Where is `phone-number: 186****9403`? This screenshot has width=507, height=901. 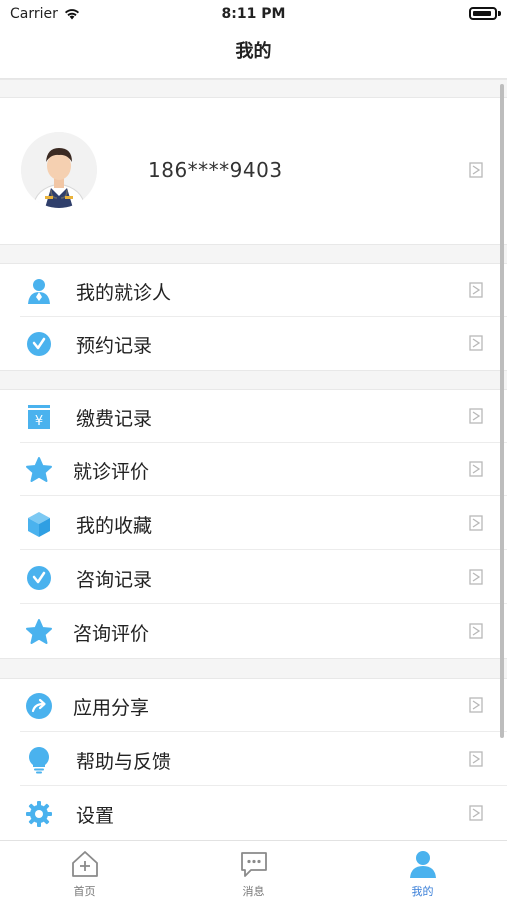
phone-number: 186****9403 is located at coordinates (215, 170).